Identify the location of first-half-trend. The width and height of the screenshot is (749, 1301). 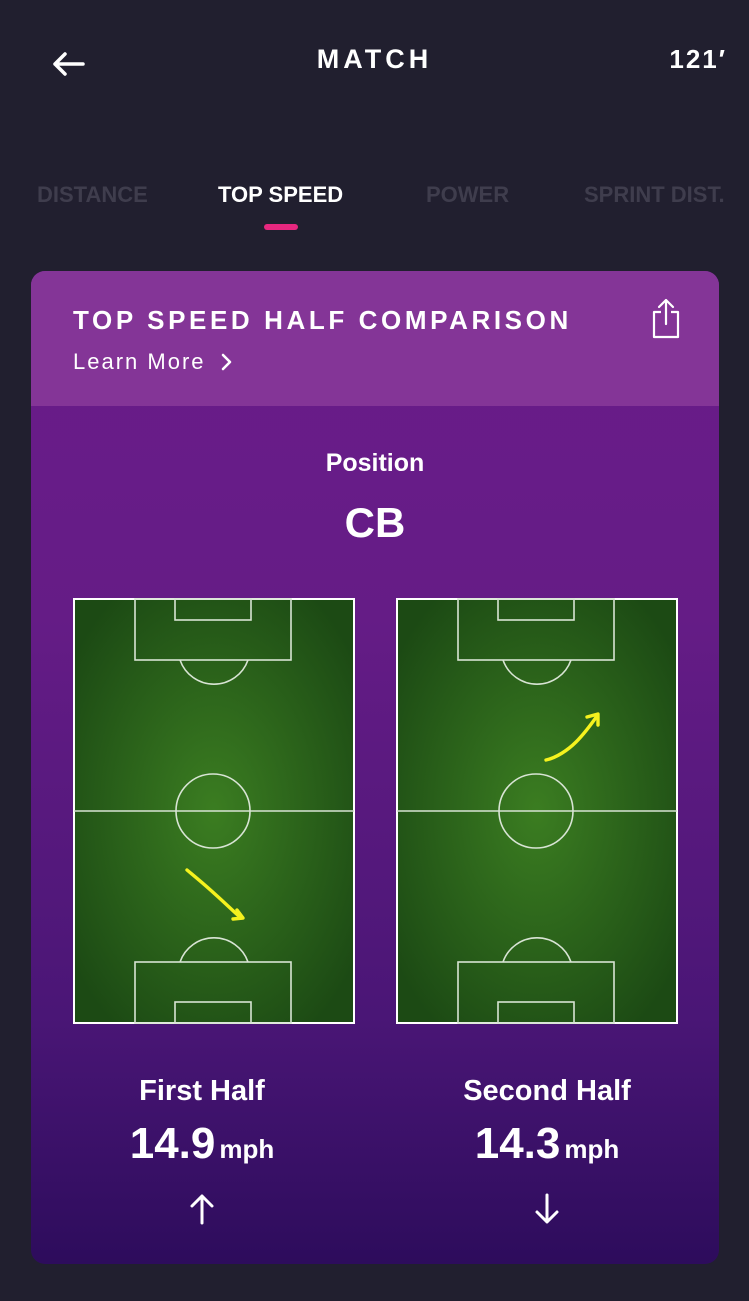
(202, 1209).